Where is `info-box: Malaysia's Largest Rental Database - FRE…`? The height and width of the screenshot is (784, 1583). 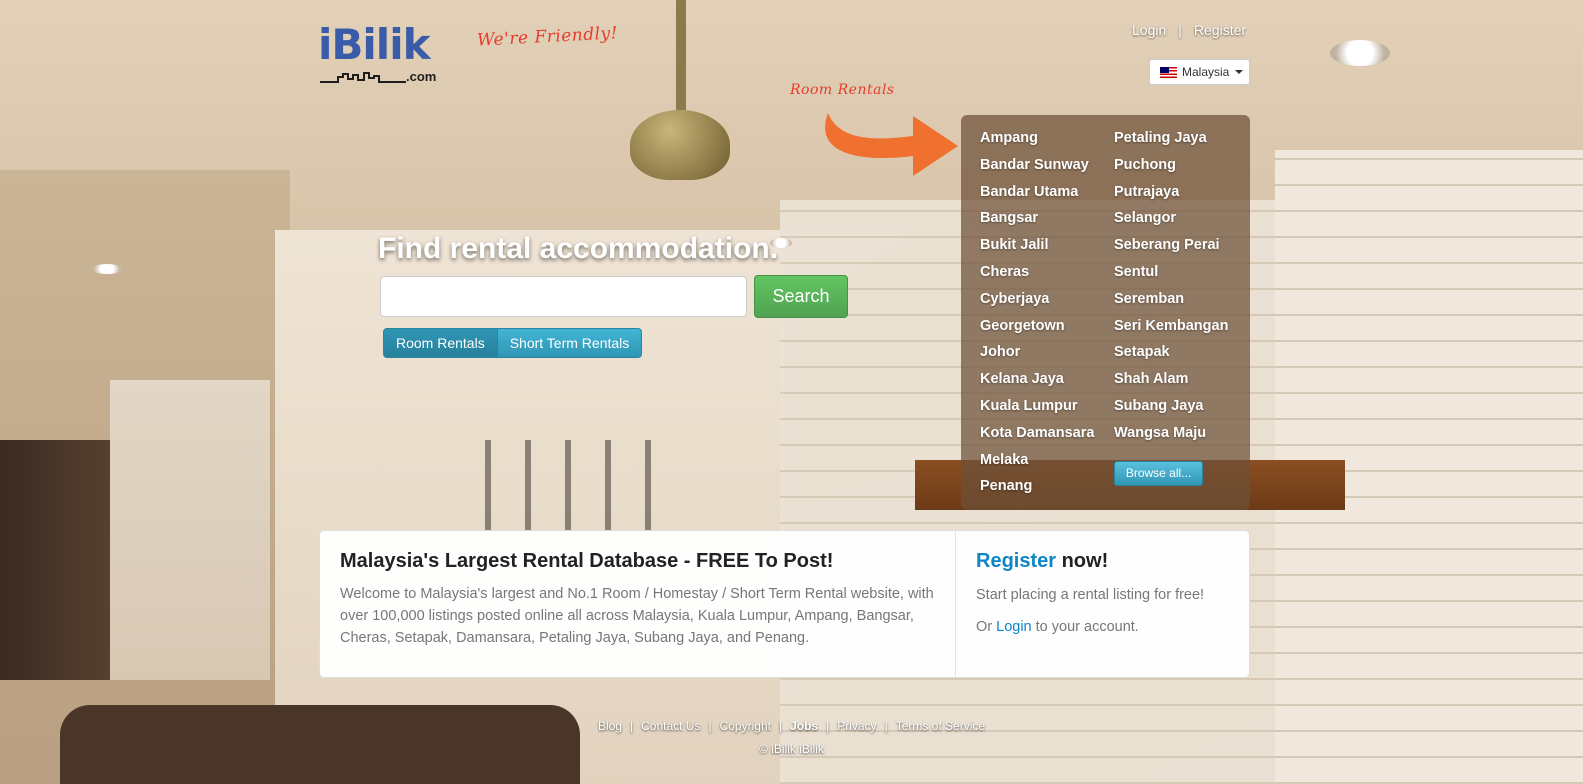 info-box: Malaysia's Largest Rental Database - FRE… is located at coordinates (784, 604).